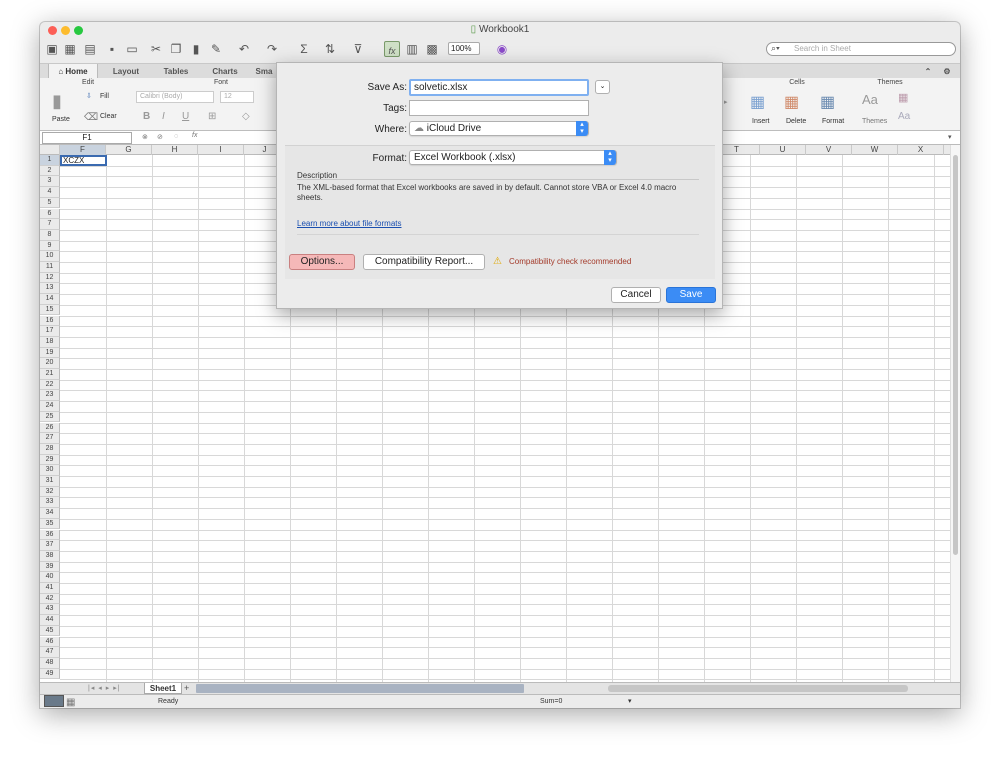  I want to click on row-header-48: 48, so click(50, 663).